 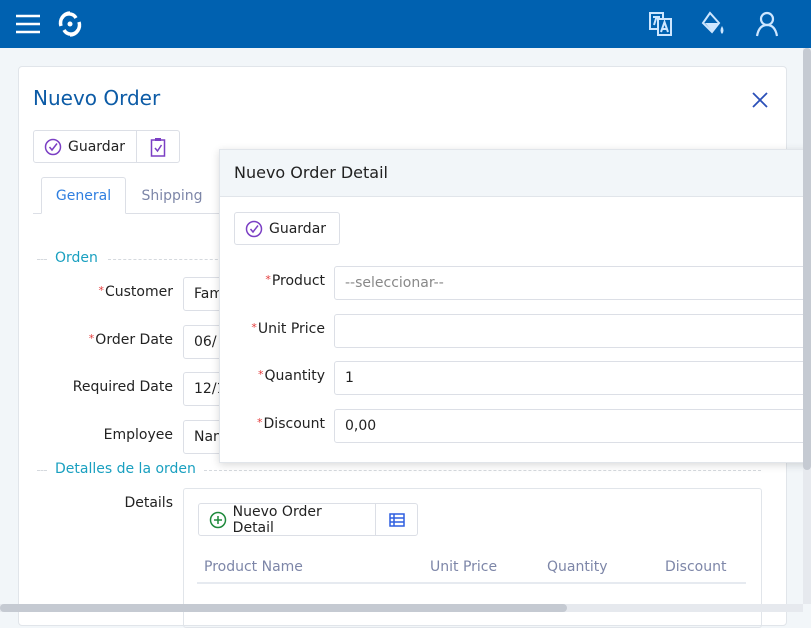 I want to click on discount-label: *Discount, so click(x=291, y=424).